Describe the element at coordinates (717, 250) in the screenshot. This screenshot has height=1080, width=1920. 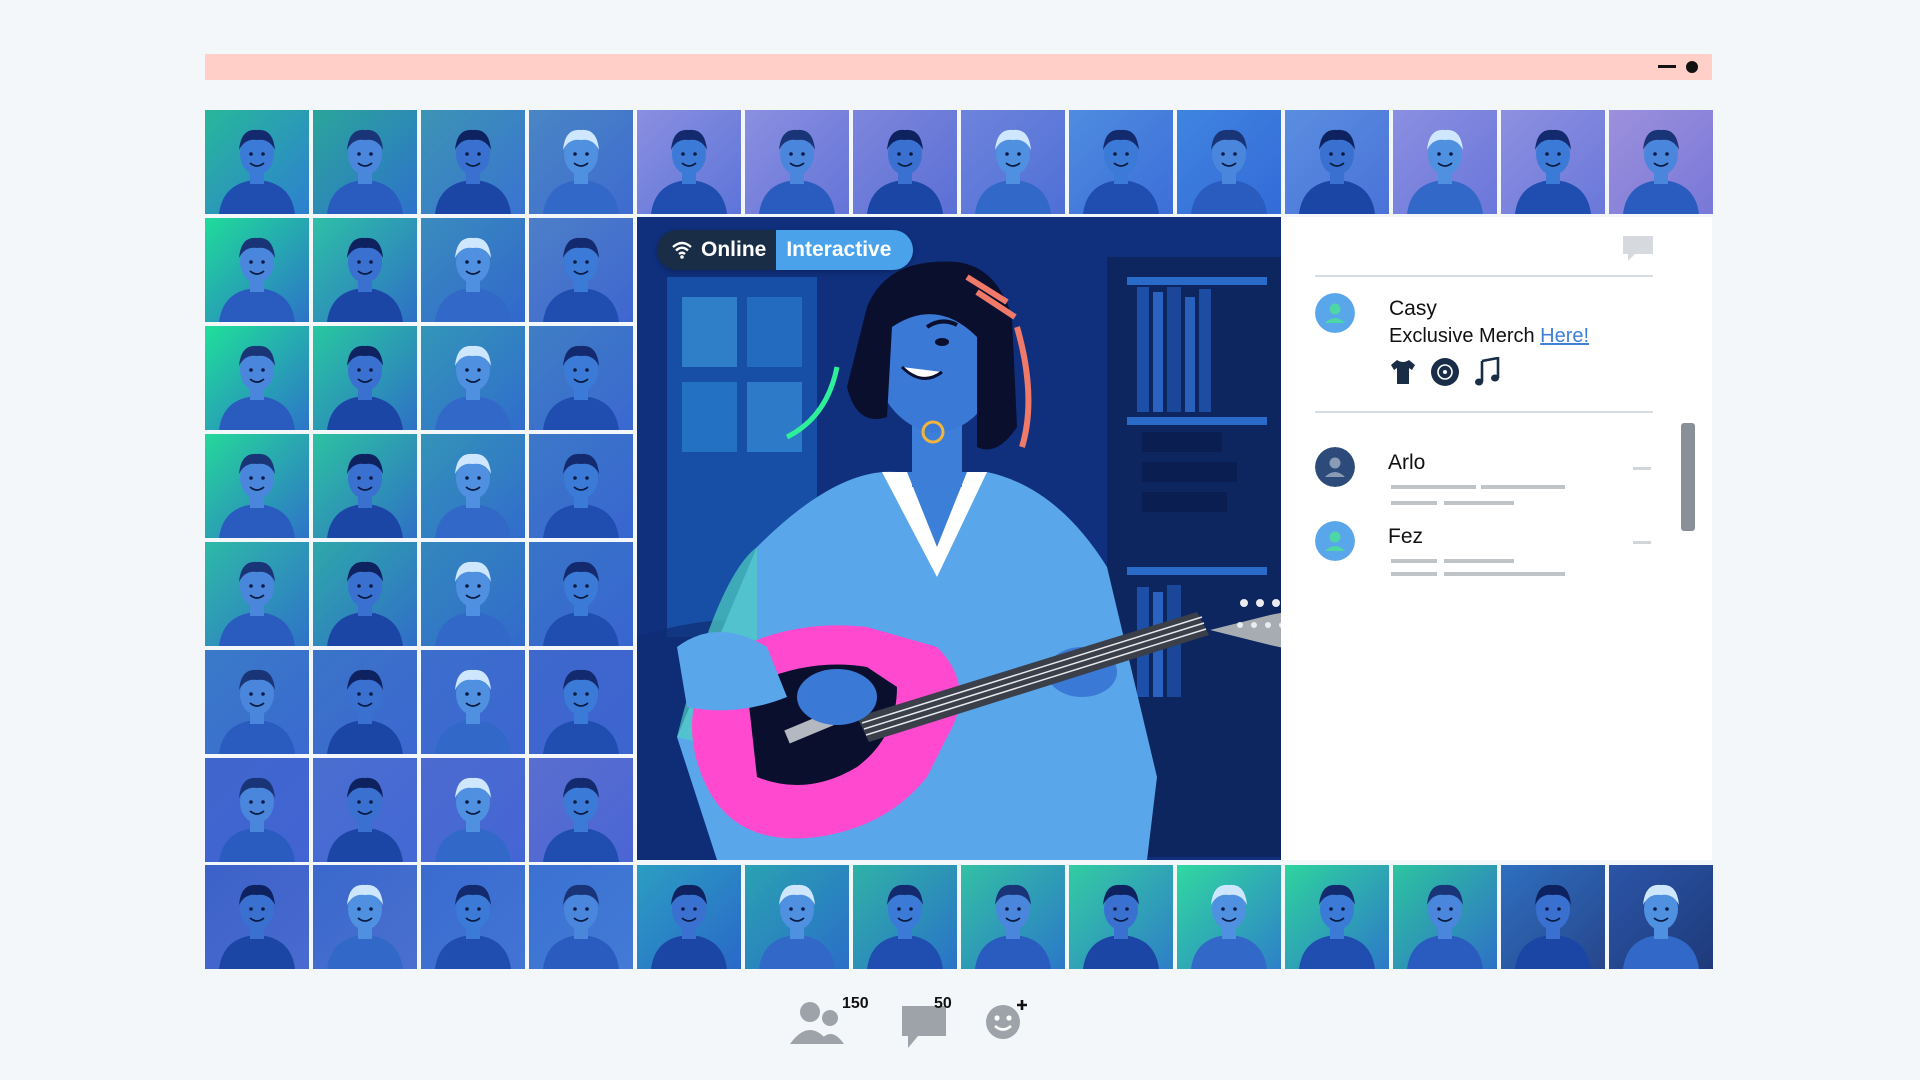
I see `online-status: Online` at that location.